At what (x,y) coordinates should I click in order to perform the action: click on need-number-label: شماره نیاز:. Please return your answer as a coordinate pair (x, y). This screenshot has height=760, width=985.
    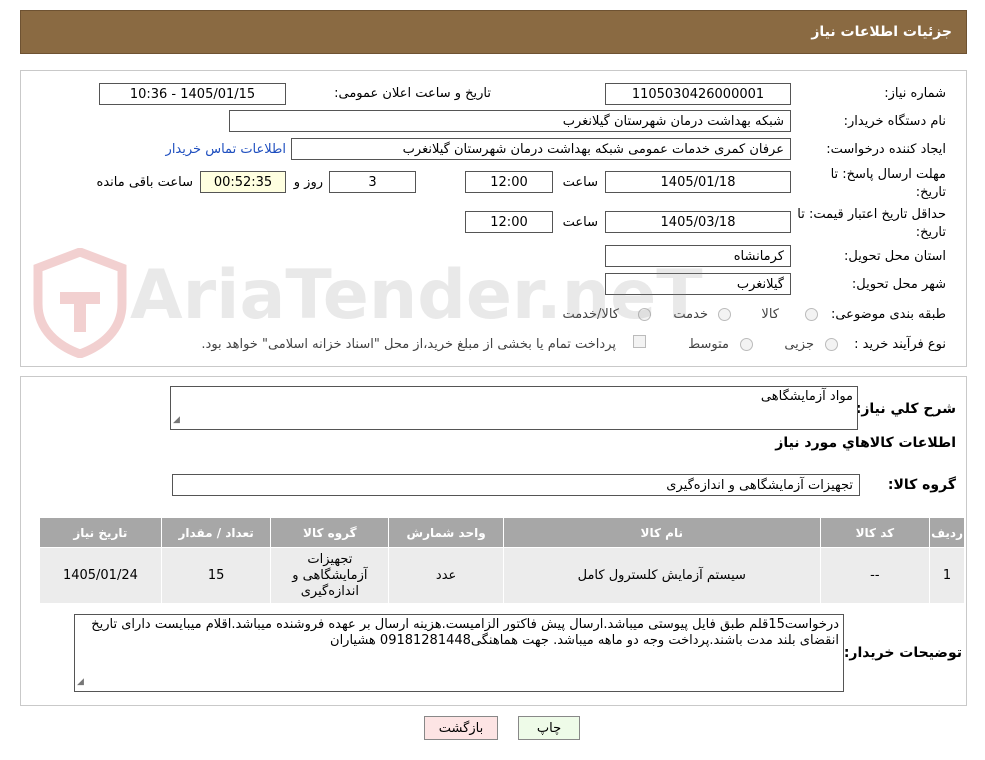
    Looking at the image, I should click on (915, 93).